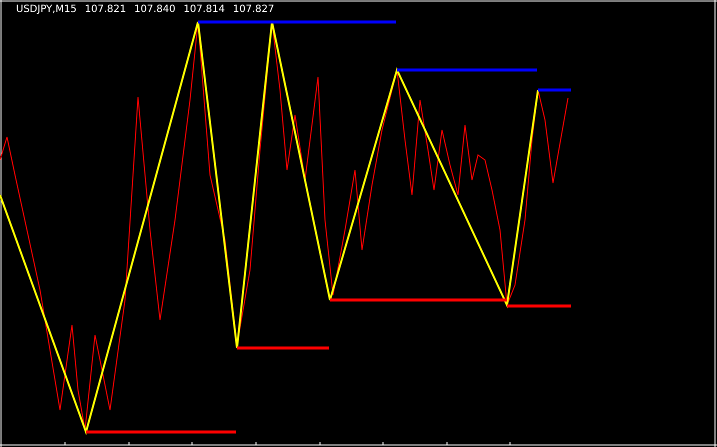 This screenshot has height=447, width=717. What do you see at coordinates (204, 10) in the screenshot?
I see `price-value: 107.814` at bounding box center [204, 10].